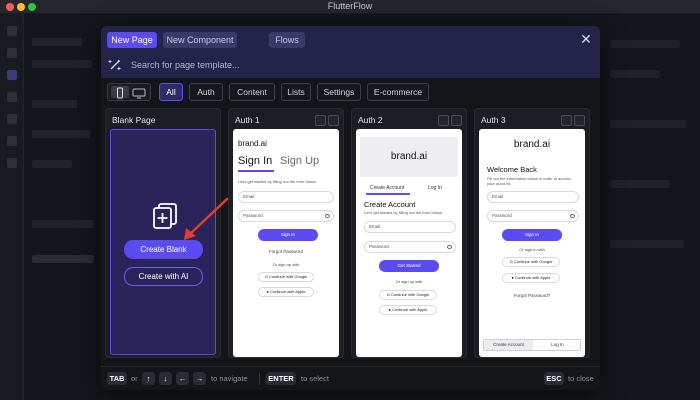 The width and height of the screenshot is (700, 400). What do you see at coordinates (259, 379) in the screenshot?
I see `divider` at bounding box center [259, 379].